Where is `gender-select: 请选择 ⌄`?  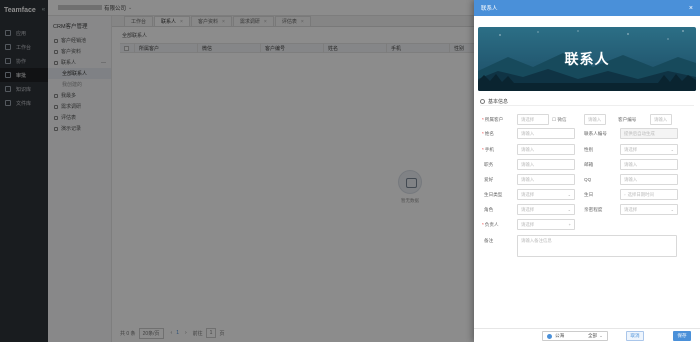
gender-select: 请选择 ⌄ is located at coordinates (649, 149).